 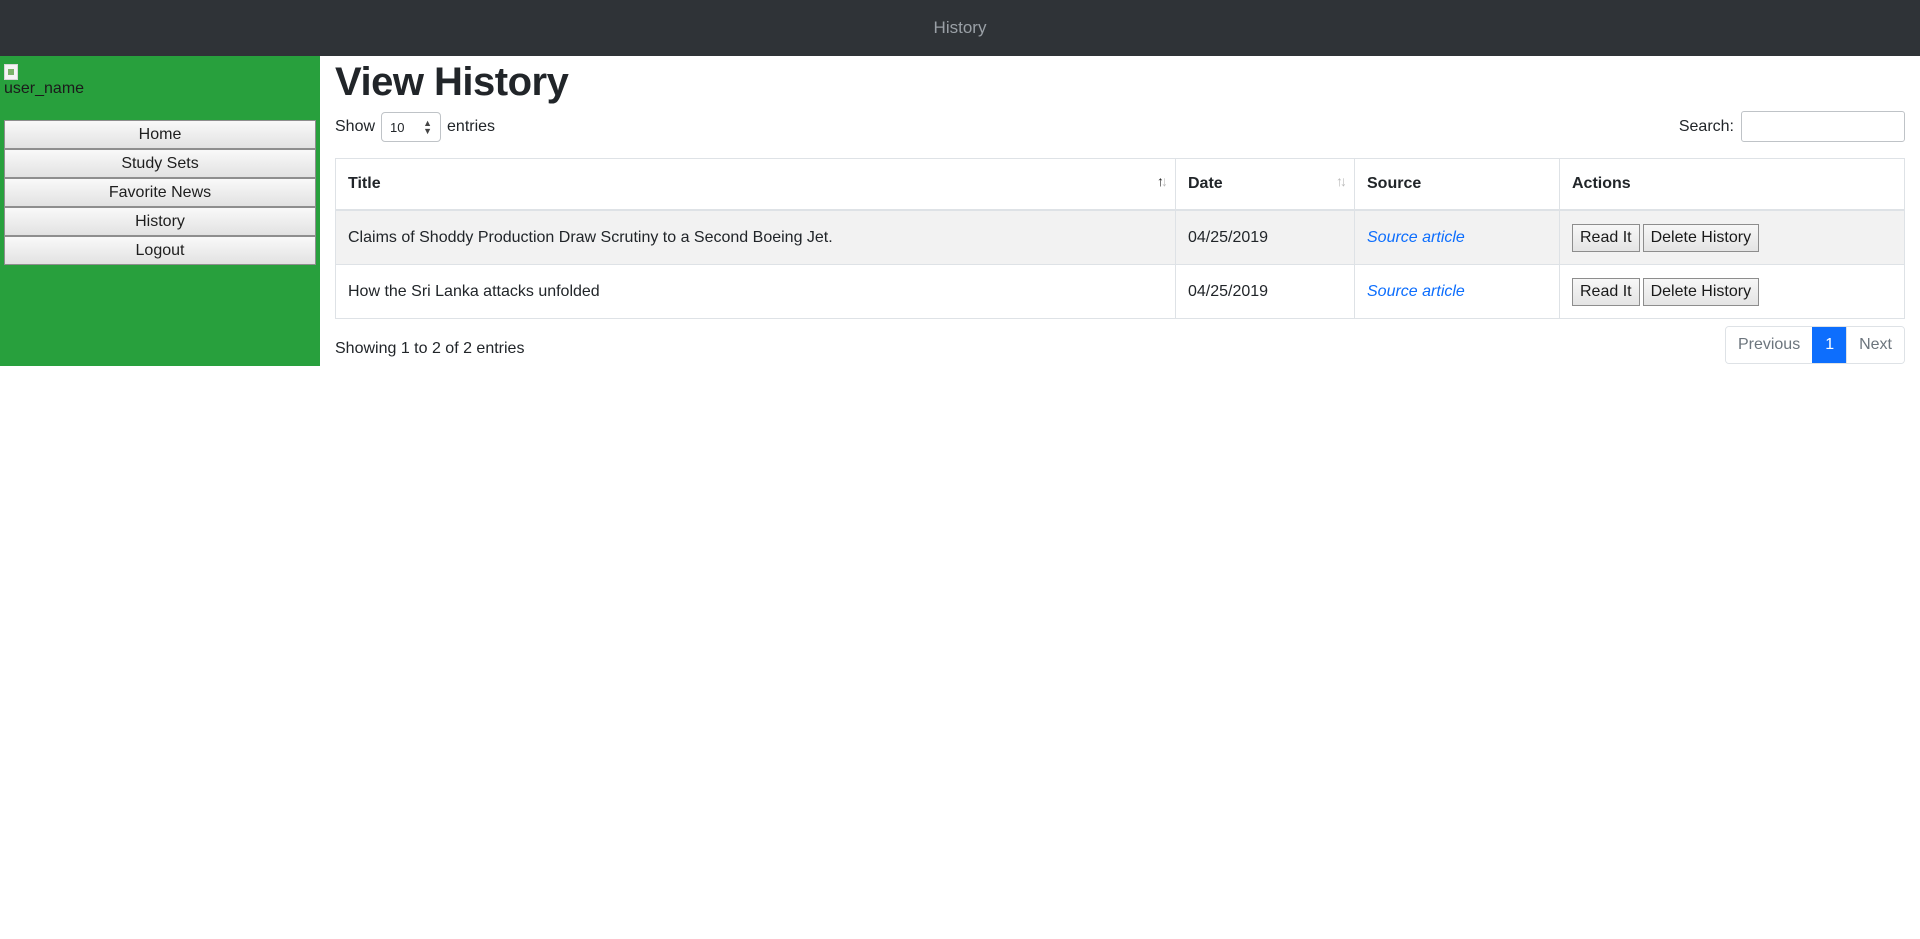 I want to click on pagination-next: Next, so click(x=1875, y=345).